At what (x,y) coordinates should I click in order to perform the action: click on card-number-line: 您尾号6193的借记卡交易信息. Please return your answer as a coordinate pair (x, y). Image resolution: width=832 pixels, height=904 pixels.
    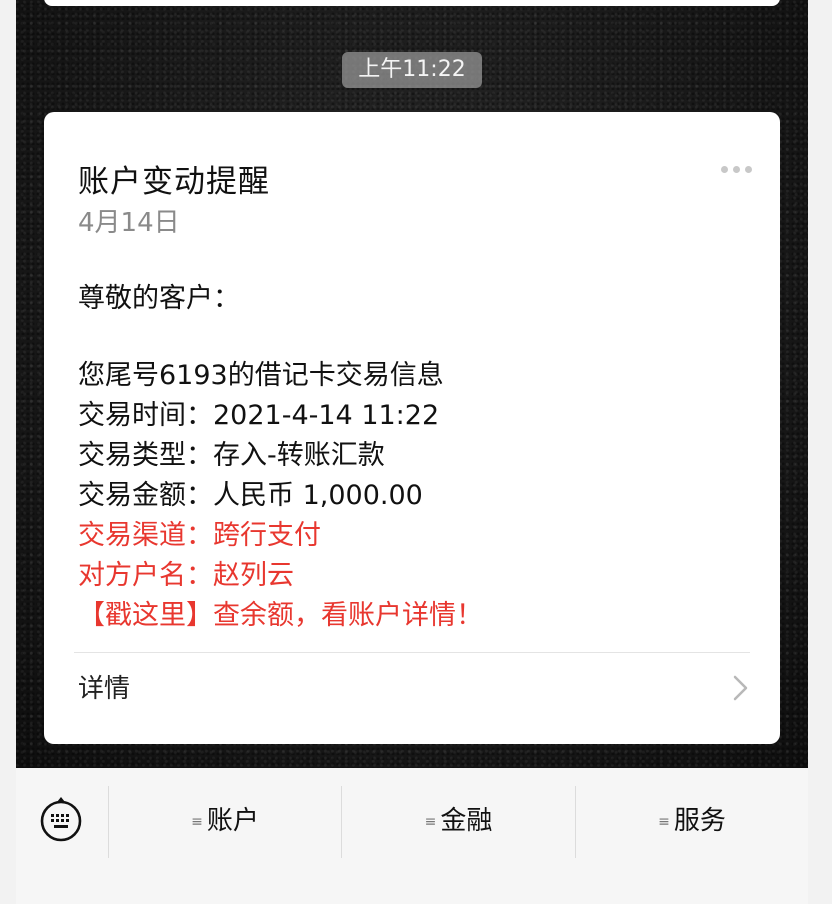
    Looking at the image, I should click on (261, 375).